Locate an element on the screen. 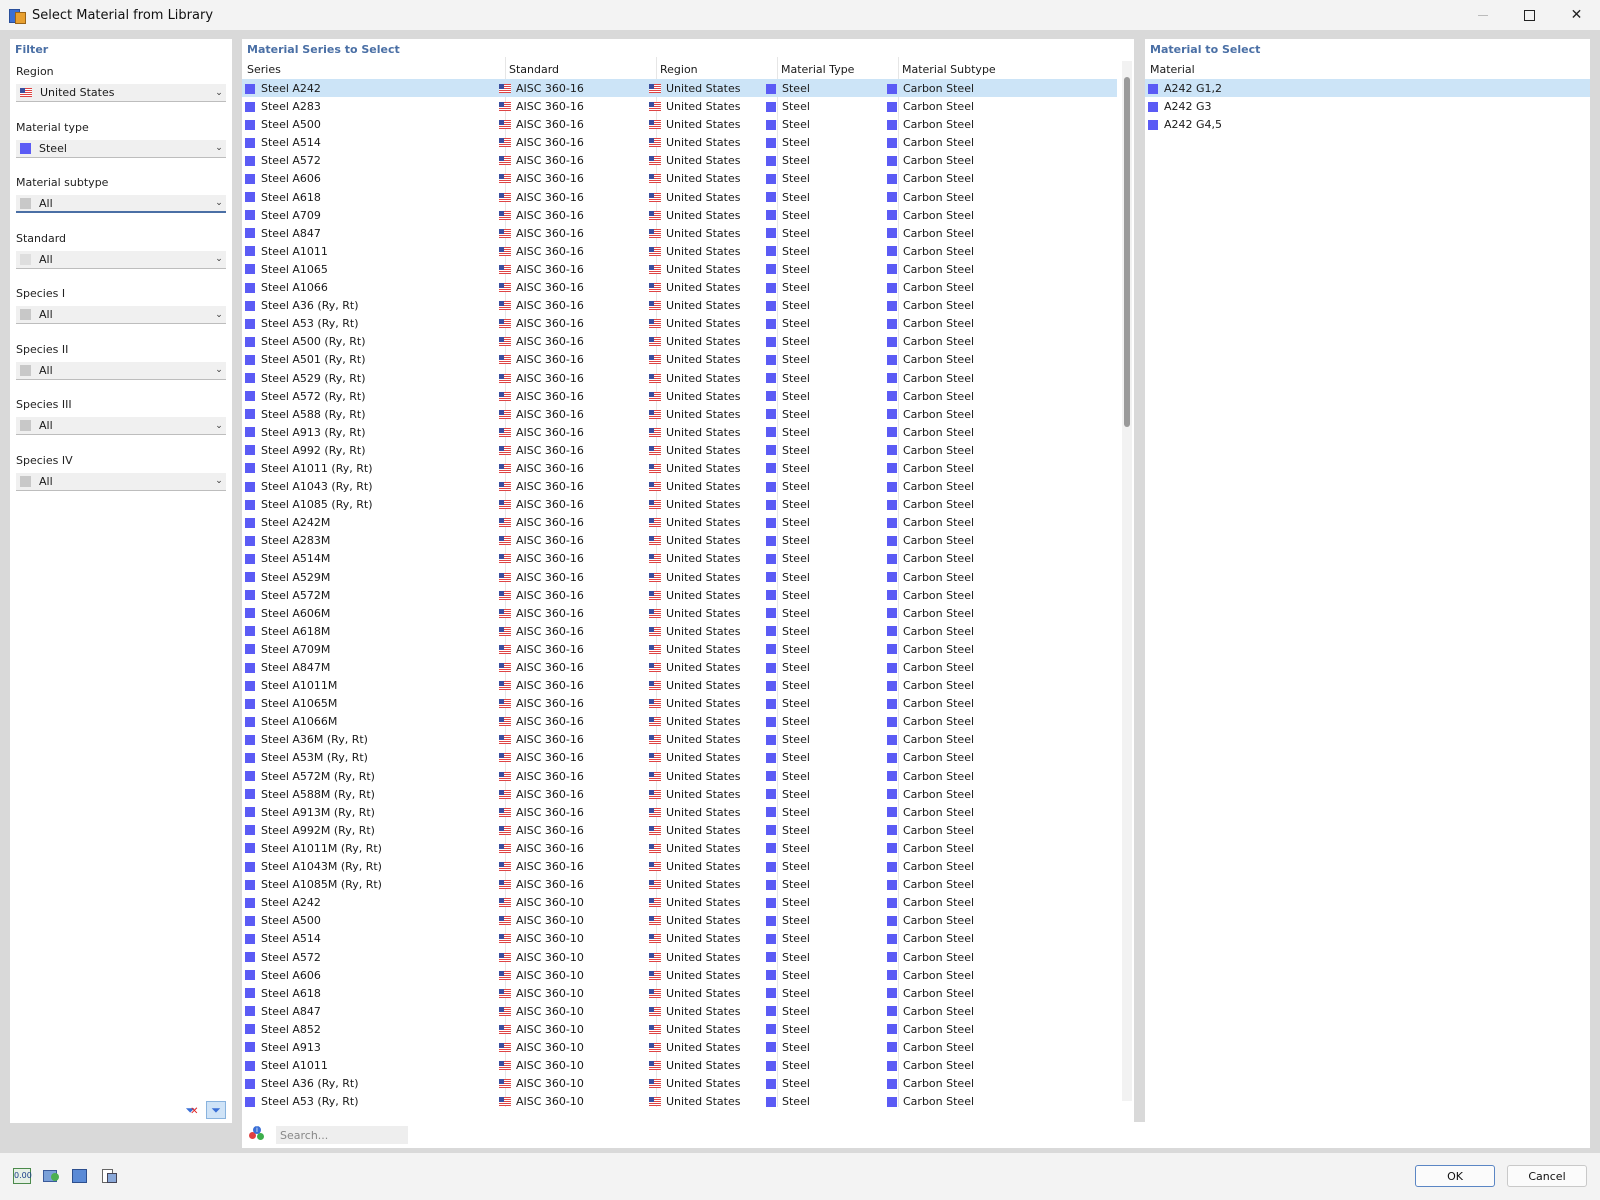 The height and width of the screenshot is (1200, 1600). filter-combo-species-3: All ⌄ is located at coordinates (121, 426).